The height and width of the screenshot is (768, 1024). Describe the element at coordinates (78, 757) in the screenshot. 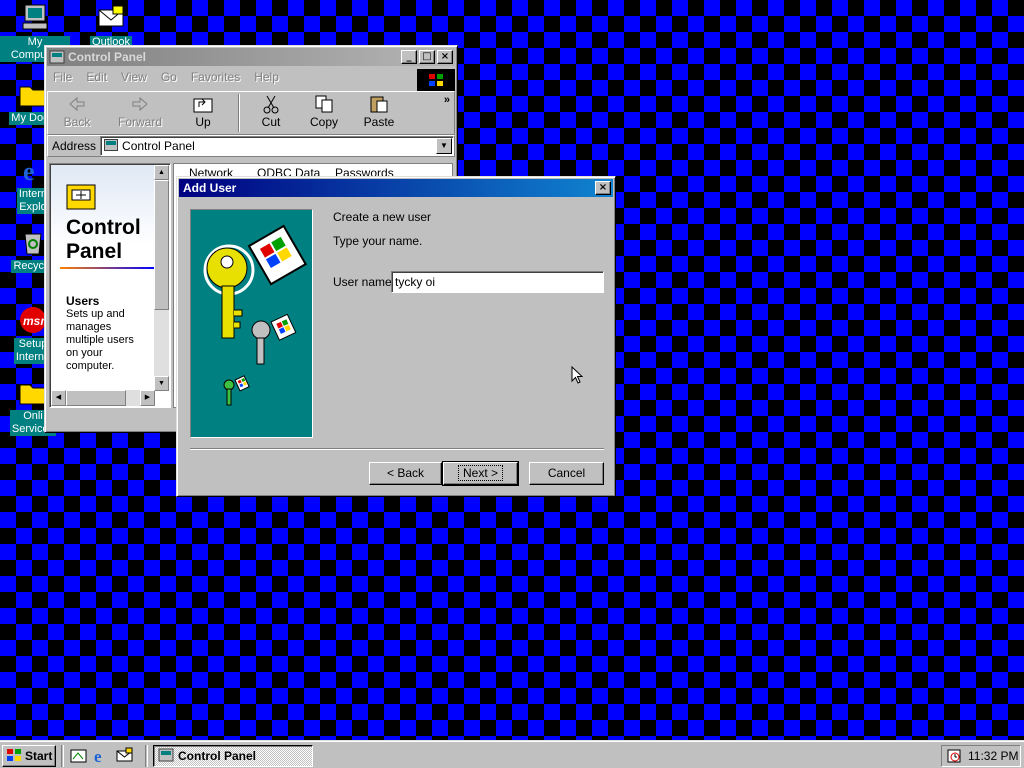

I see `show-desktop-icon` at that location.